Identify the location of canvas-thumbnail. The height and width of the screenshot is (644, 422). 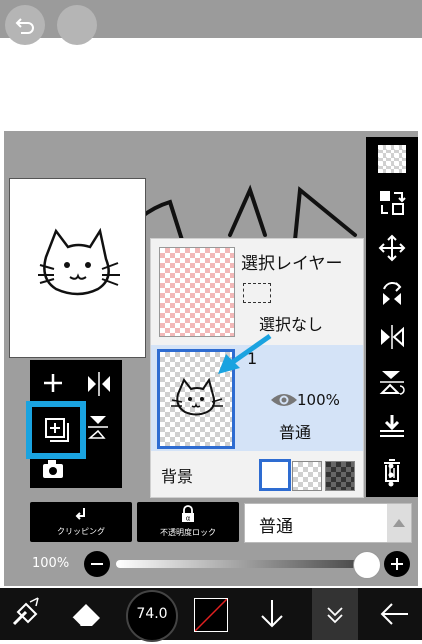
(77, 268).